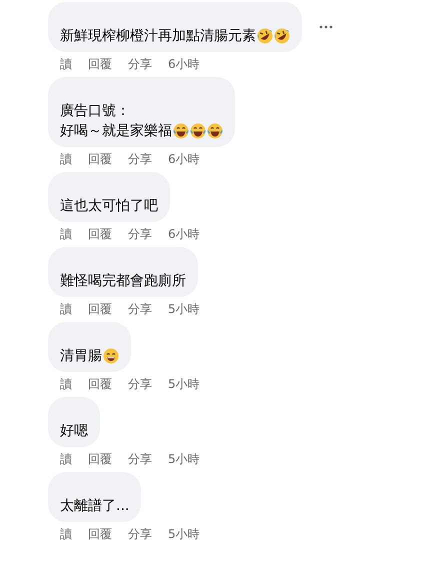 This screenshot has height=563, width=445. I want to click on comment-text: 新鮮現榨柳橙汁再加點清腸元素, so click(158, 36).